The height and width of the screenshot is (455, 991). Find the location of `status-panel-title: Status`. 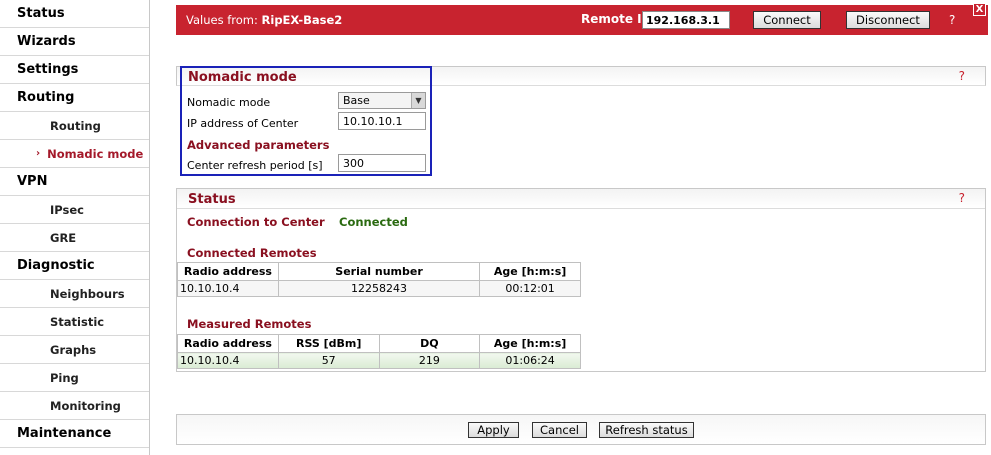

status-panel-title: Status is located at coordinates (212, 199).